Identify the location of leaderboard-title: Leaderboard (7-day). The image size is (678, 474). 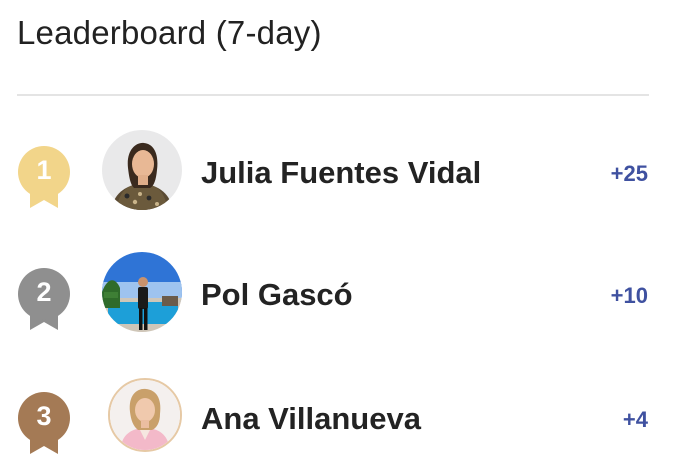
(169, 32).